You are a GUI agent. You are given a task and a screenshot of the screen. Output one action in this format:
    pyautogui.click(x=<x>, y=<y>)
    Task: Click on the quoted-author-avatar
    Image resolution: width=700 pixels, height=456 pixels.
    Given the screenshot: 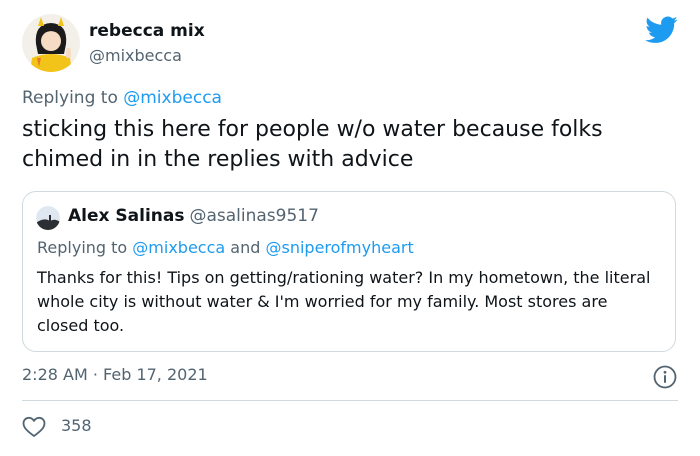 What is the action you would take?
    pyautogui.click(x=48, y=218)
    